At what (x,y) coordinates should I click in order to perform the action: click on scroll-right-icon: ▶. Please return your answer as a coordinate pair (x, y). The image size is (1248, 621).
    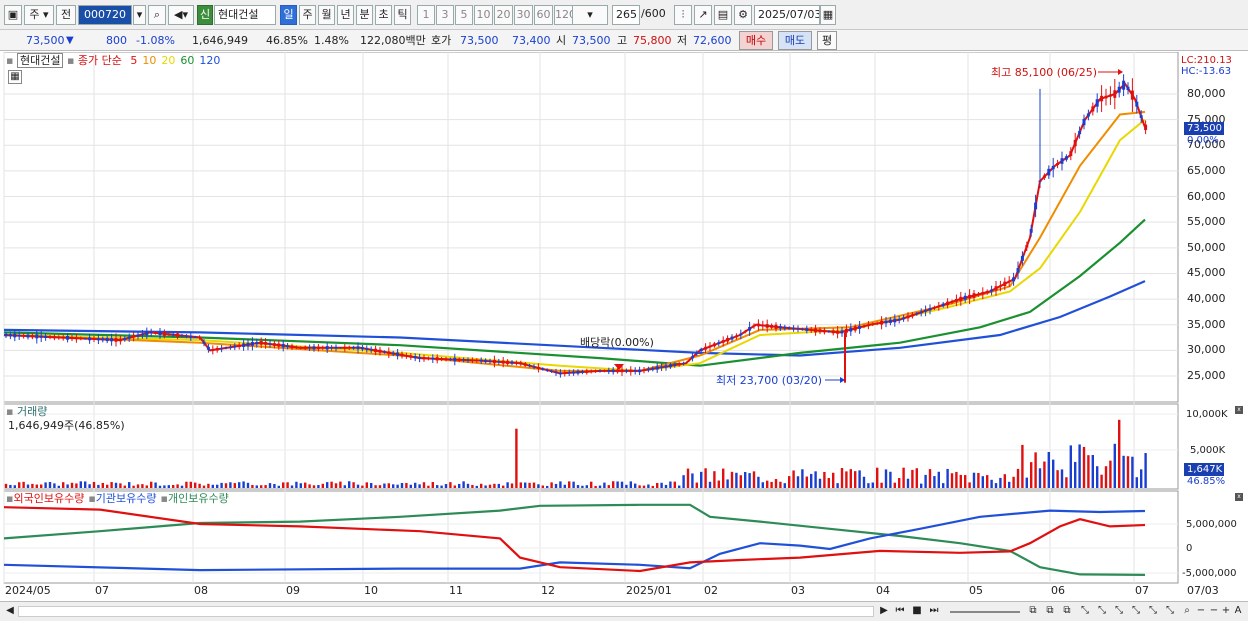
    Looking at the image, I should click on (884, 611).